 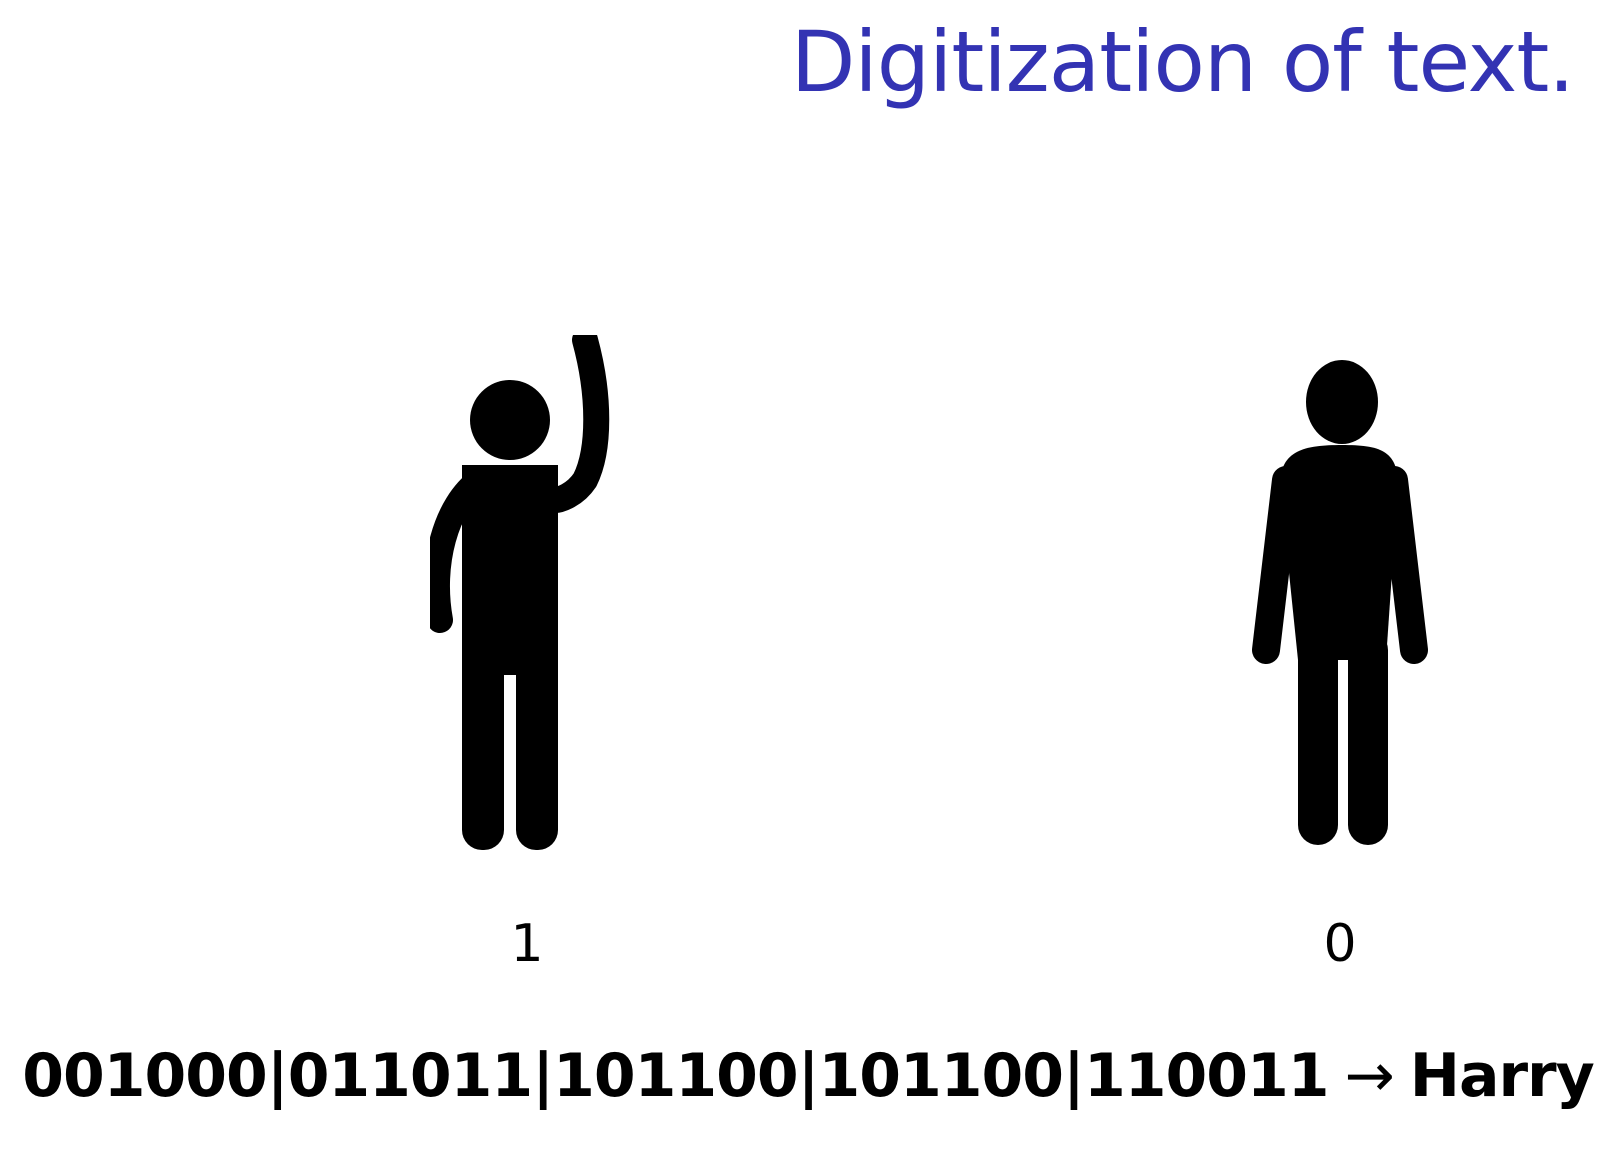 What do you see at coordinates (144, 1076) in the screenshot?
I see `bit-group: 001000` at bounding box center [144, 1076].